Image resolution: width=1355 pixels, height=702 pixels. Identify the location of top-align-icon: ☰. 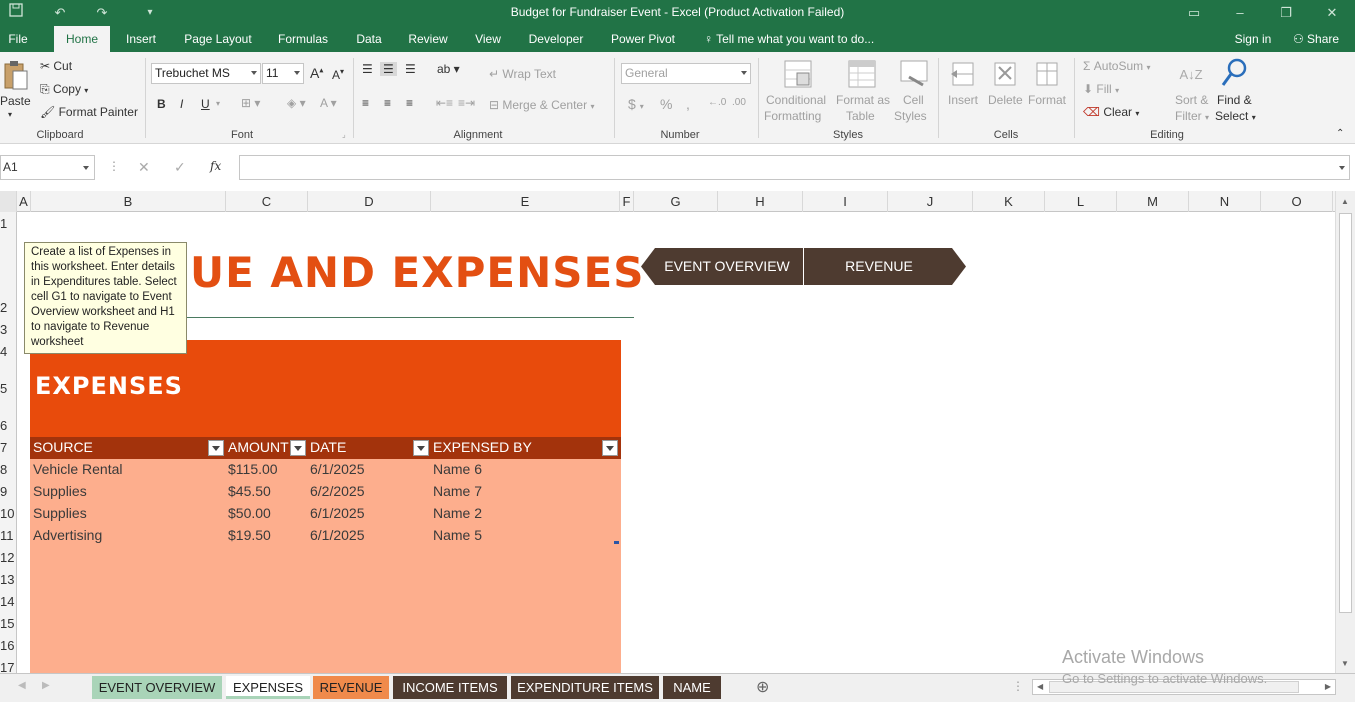
(367, 69).